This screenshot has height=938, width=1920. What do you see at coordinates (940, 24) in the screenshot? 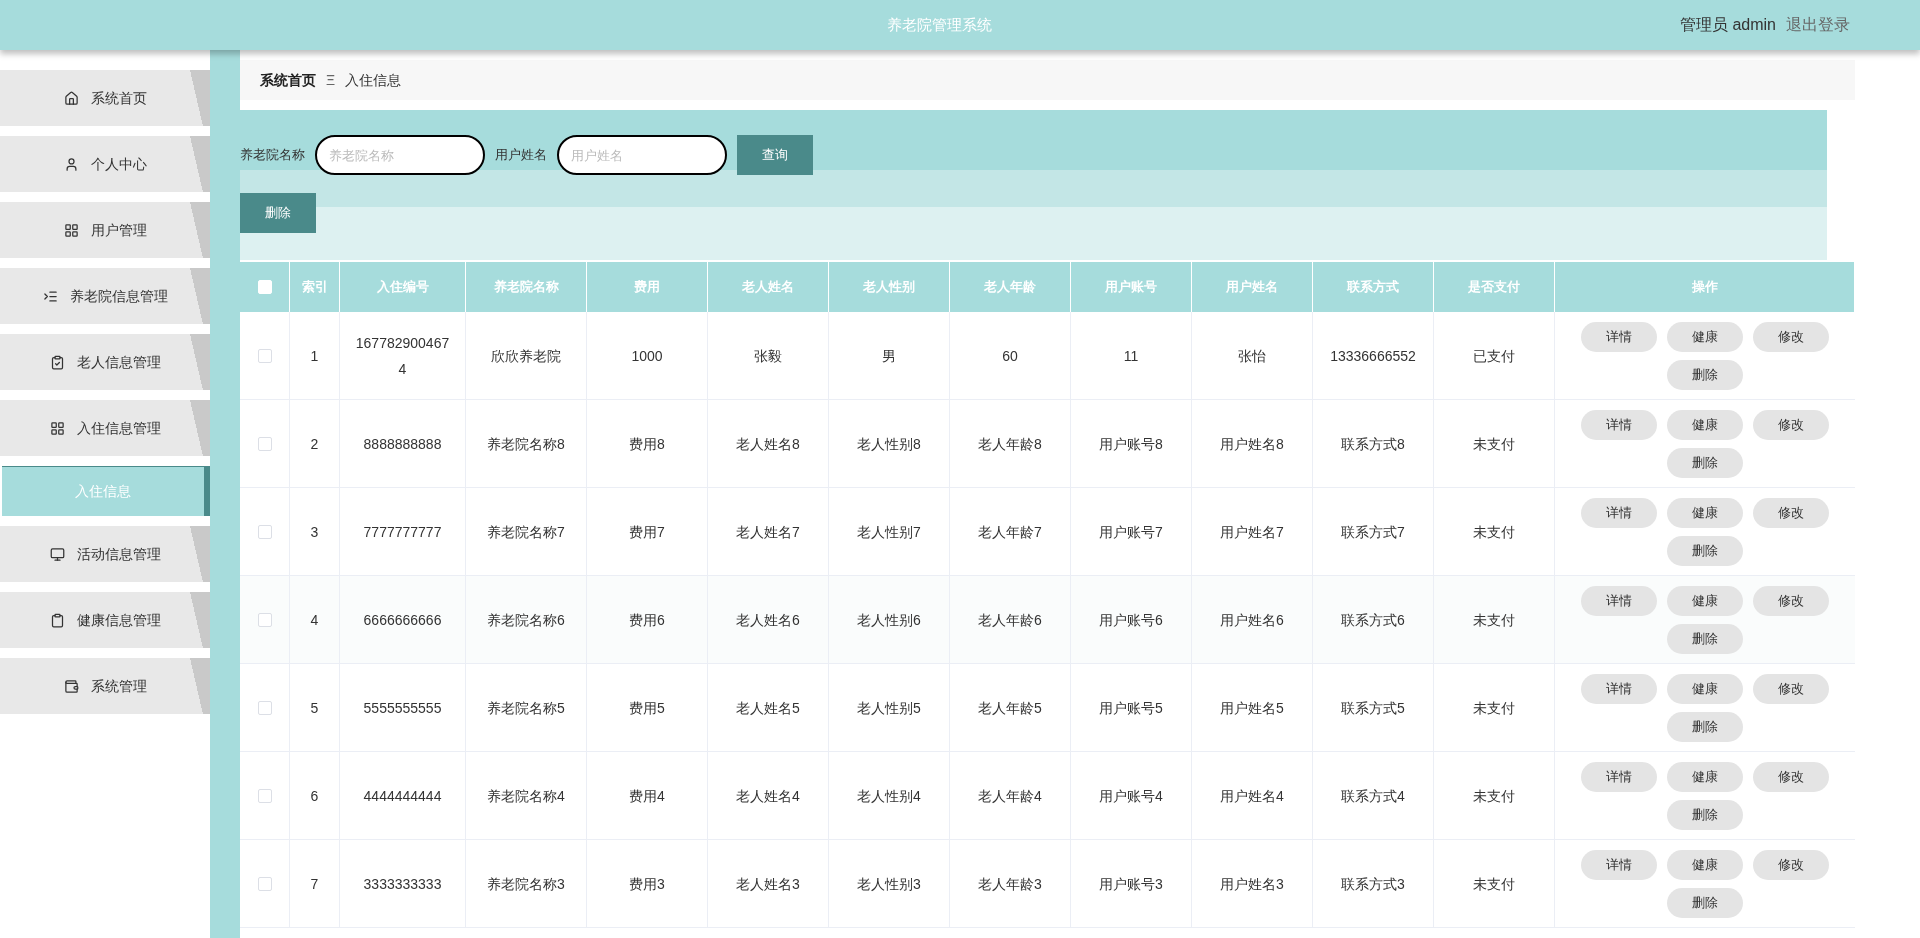
I see `app-title: 养老院管理系统` at bounding box center [940, 24].